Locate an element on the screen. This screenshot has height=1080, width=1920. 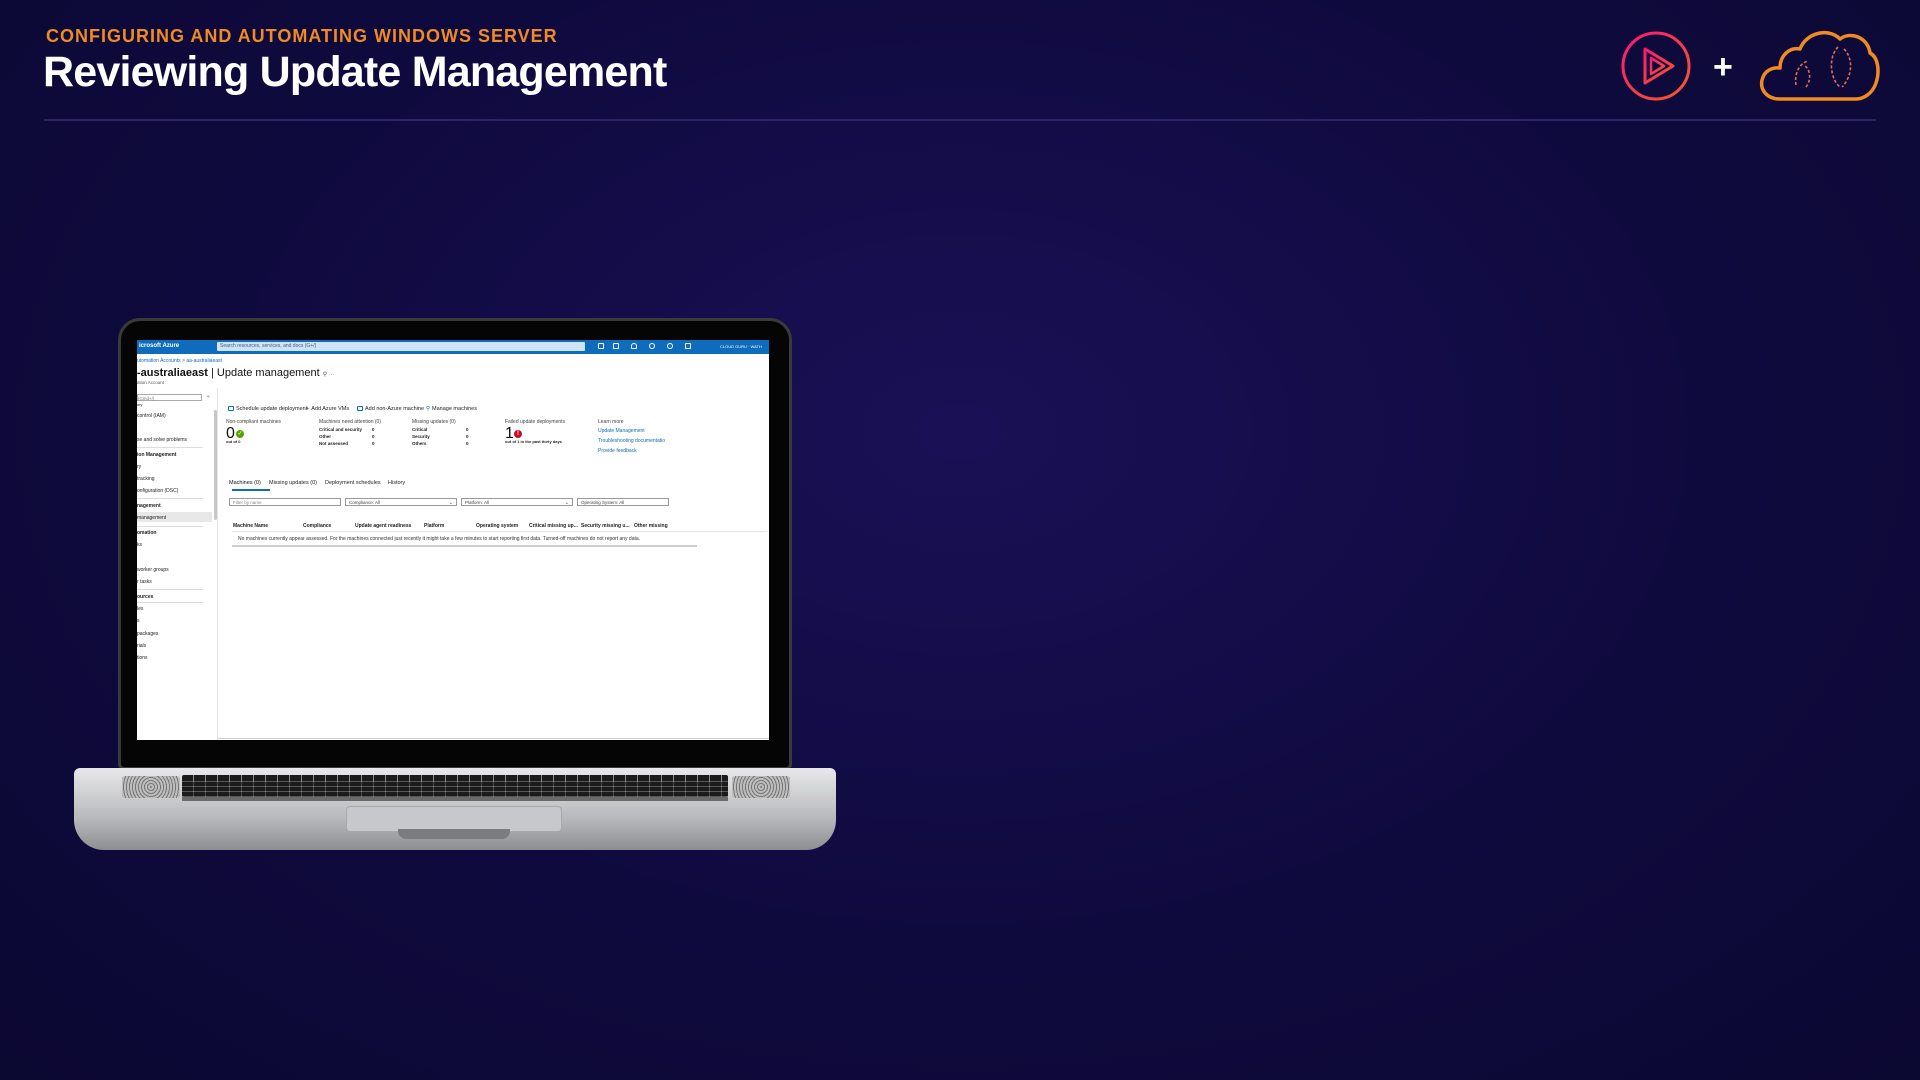
azure-brand: icrosoft Azure is located at coordinates (159, 346).